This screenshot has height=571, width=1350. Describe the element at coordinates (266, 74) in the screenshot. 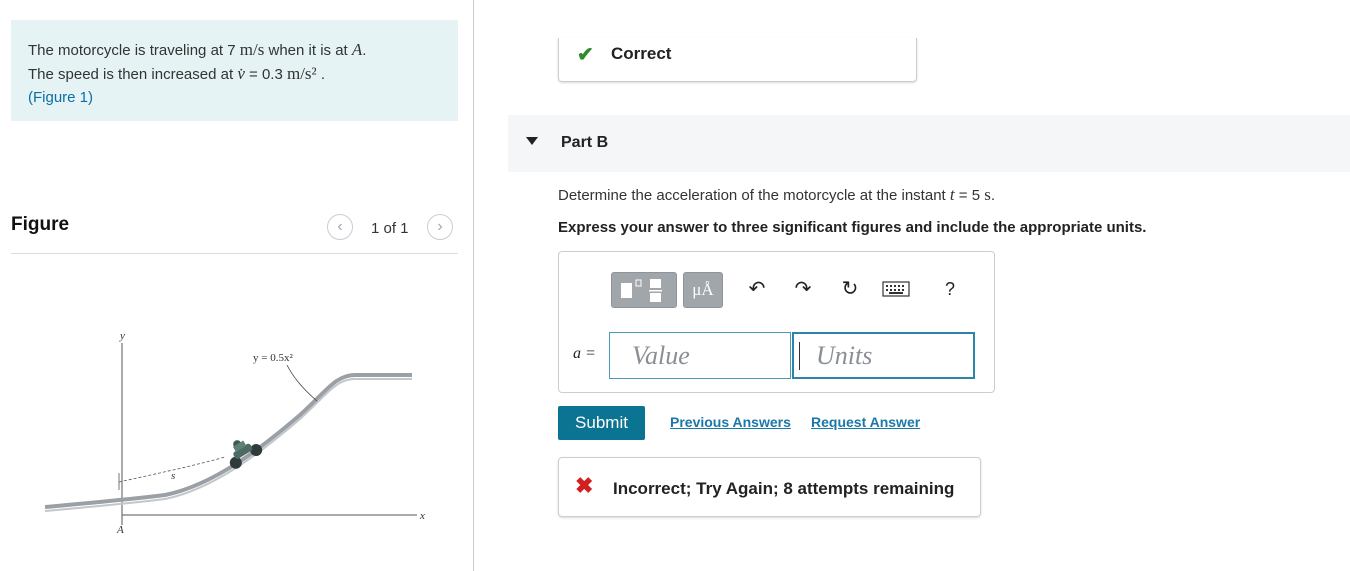

I see `problem-text: = 0.3` at that location.